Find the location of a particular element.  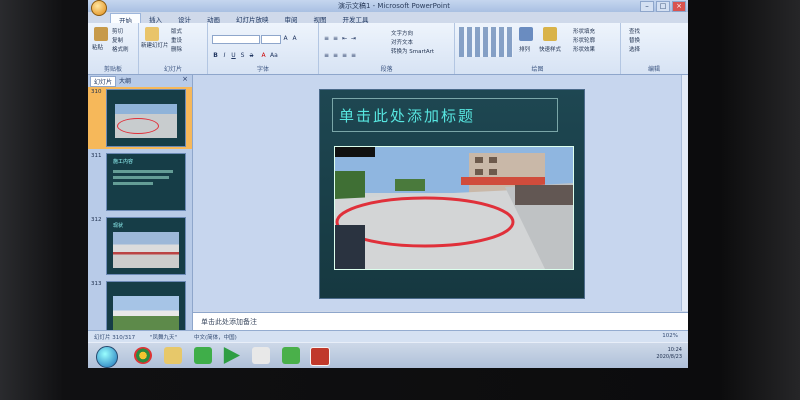

increase-indent-icon: ⇥ is located at coordinates (353, 38).